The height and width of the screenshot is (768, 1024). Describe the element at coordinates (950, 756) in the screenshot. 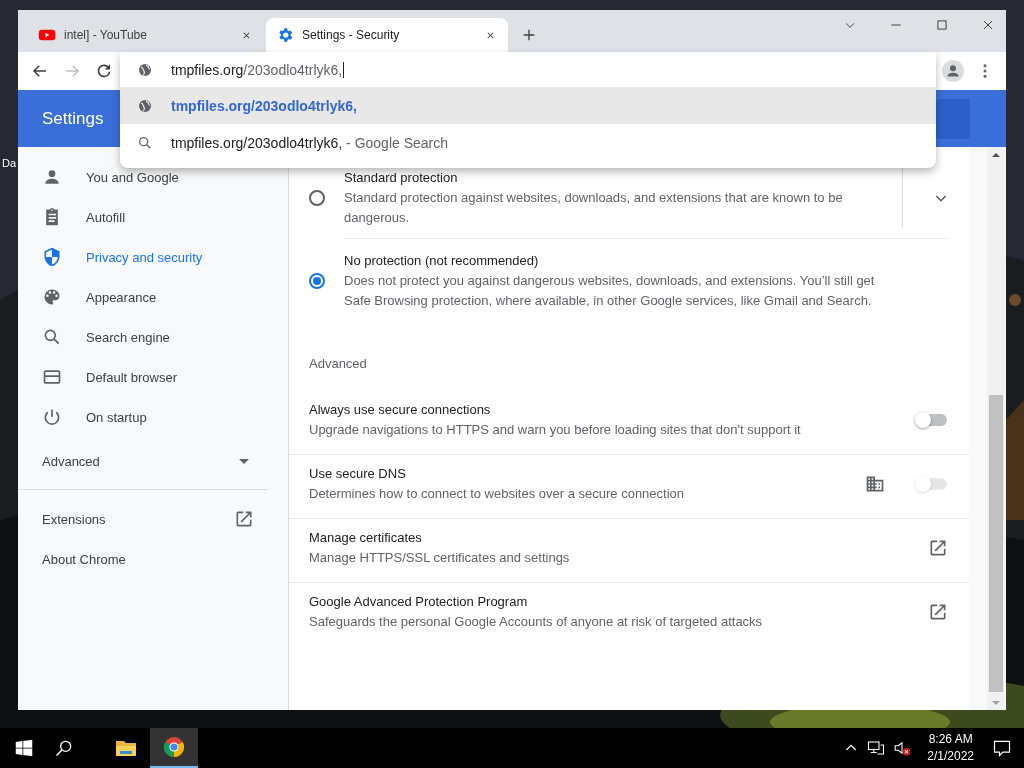

I see `clock-date: 2/1/2022` at that location.